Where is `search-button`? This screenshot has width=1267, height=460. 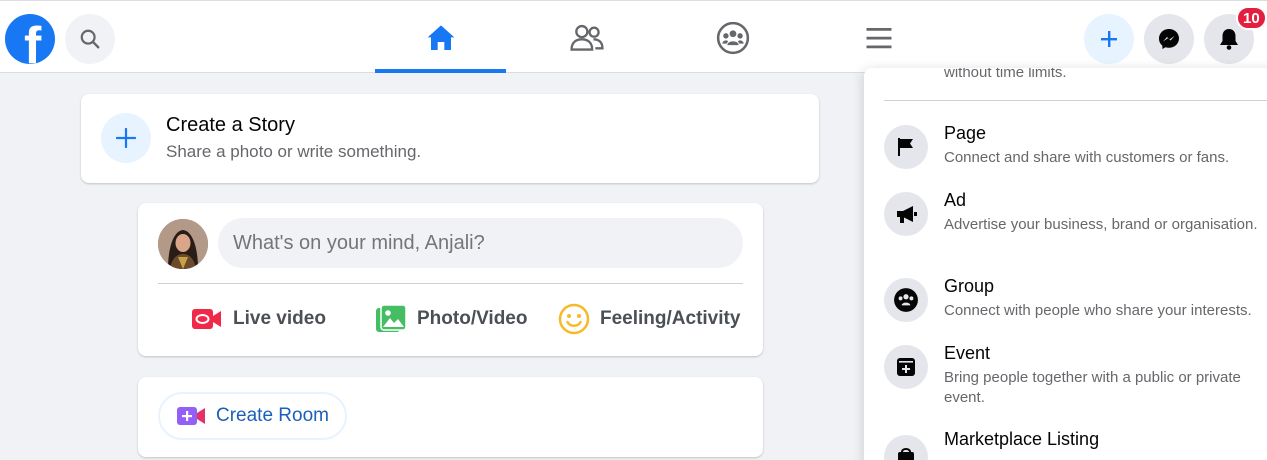
search-button is located at coordinates (90, 39).